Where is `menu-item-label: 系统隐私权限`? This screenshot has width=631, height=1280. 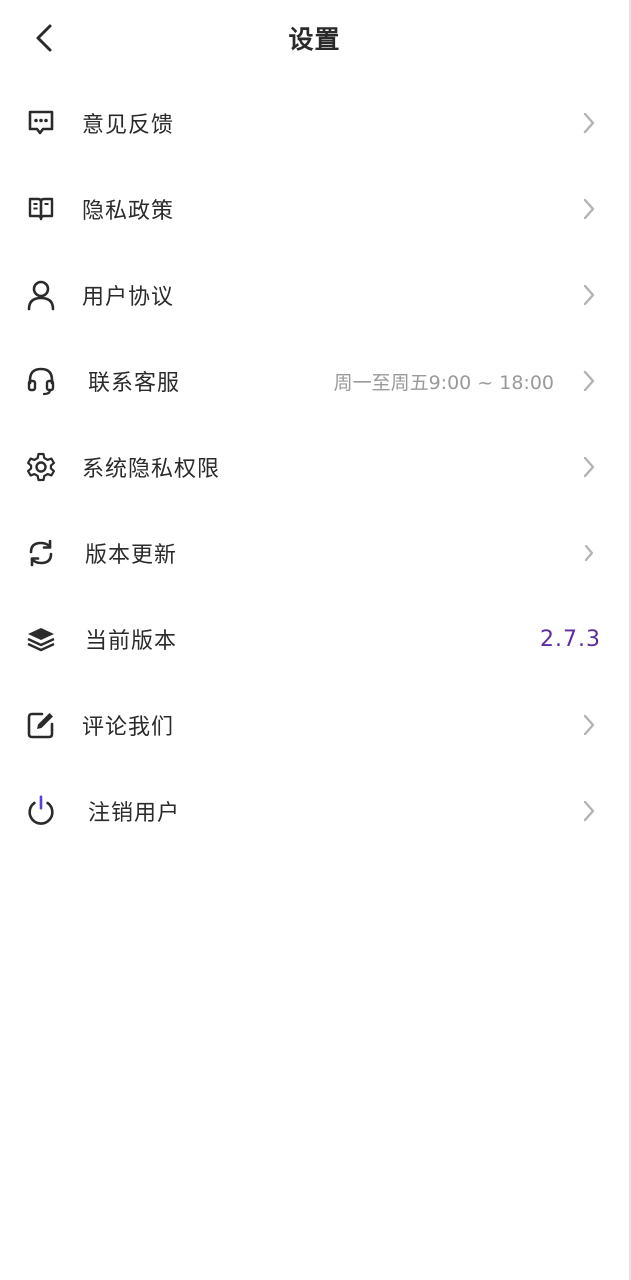 menu-item-label: 系统隐私权限 is located at coordinates (151, 469).